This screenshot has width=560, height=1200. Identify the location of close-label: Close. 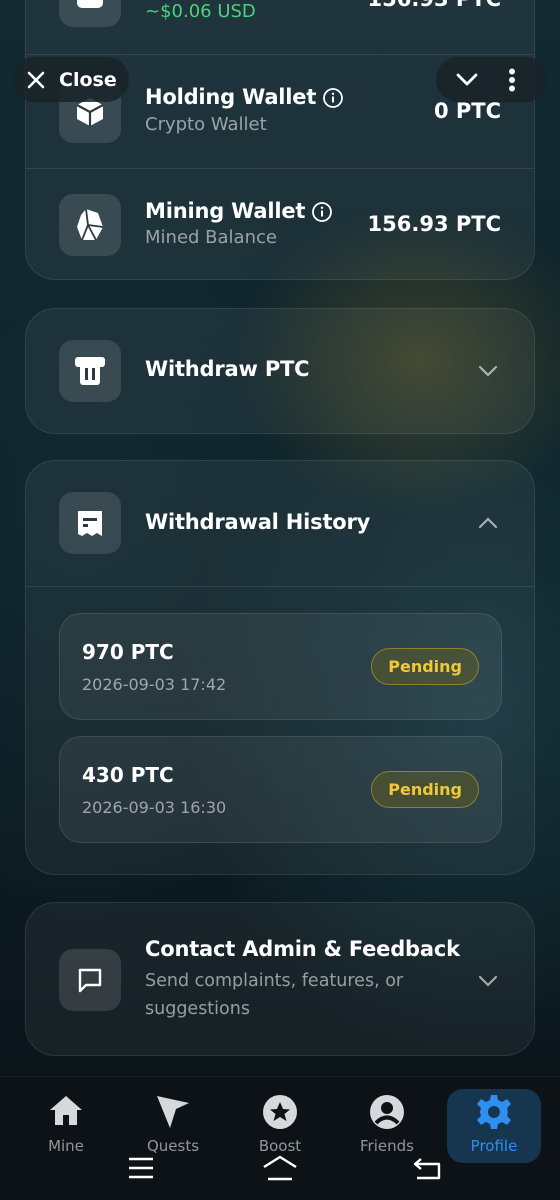
(88, 79).